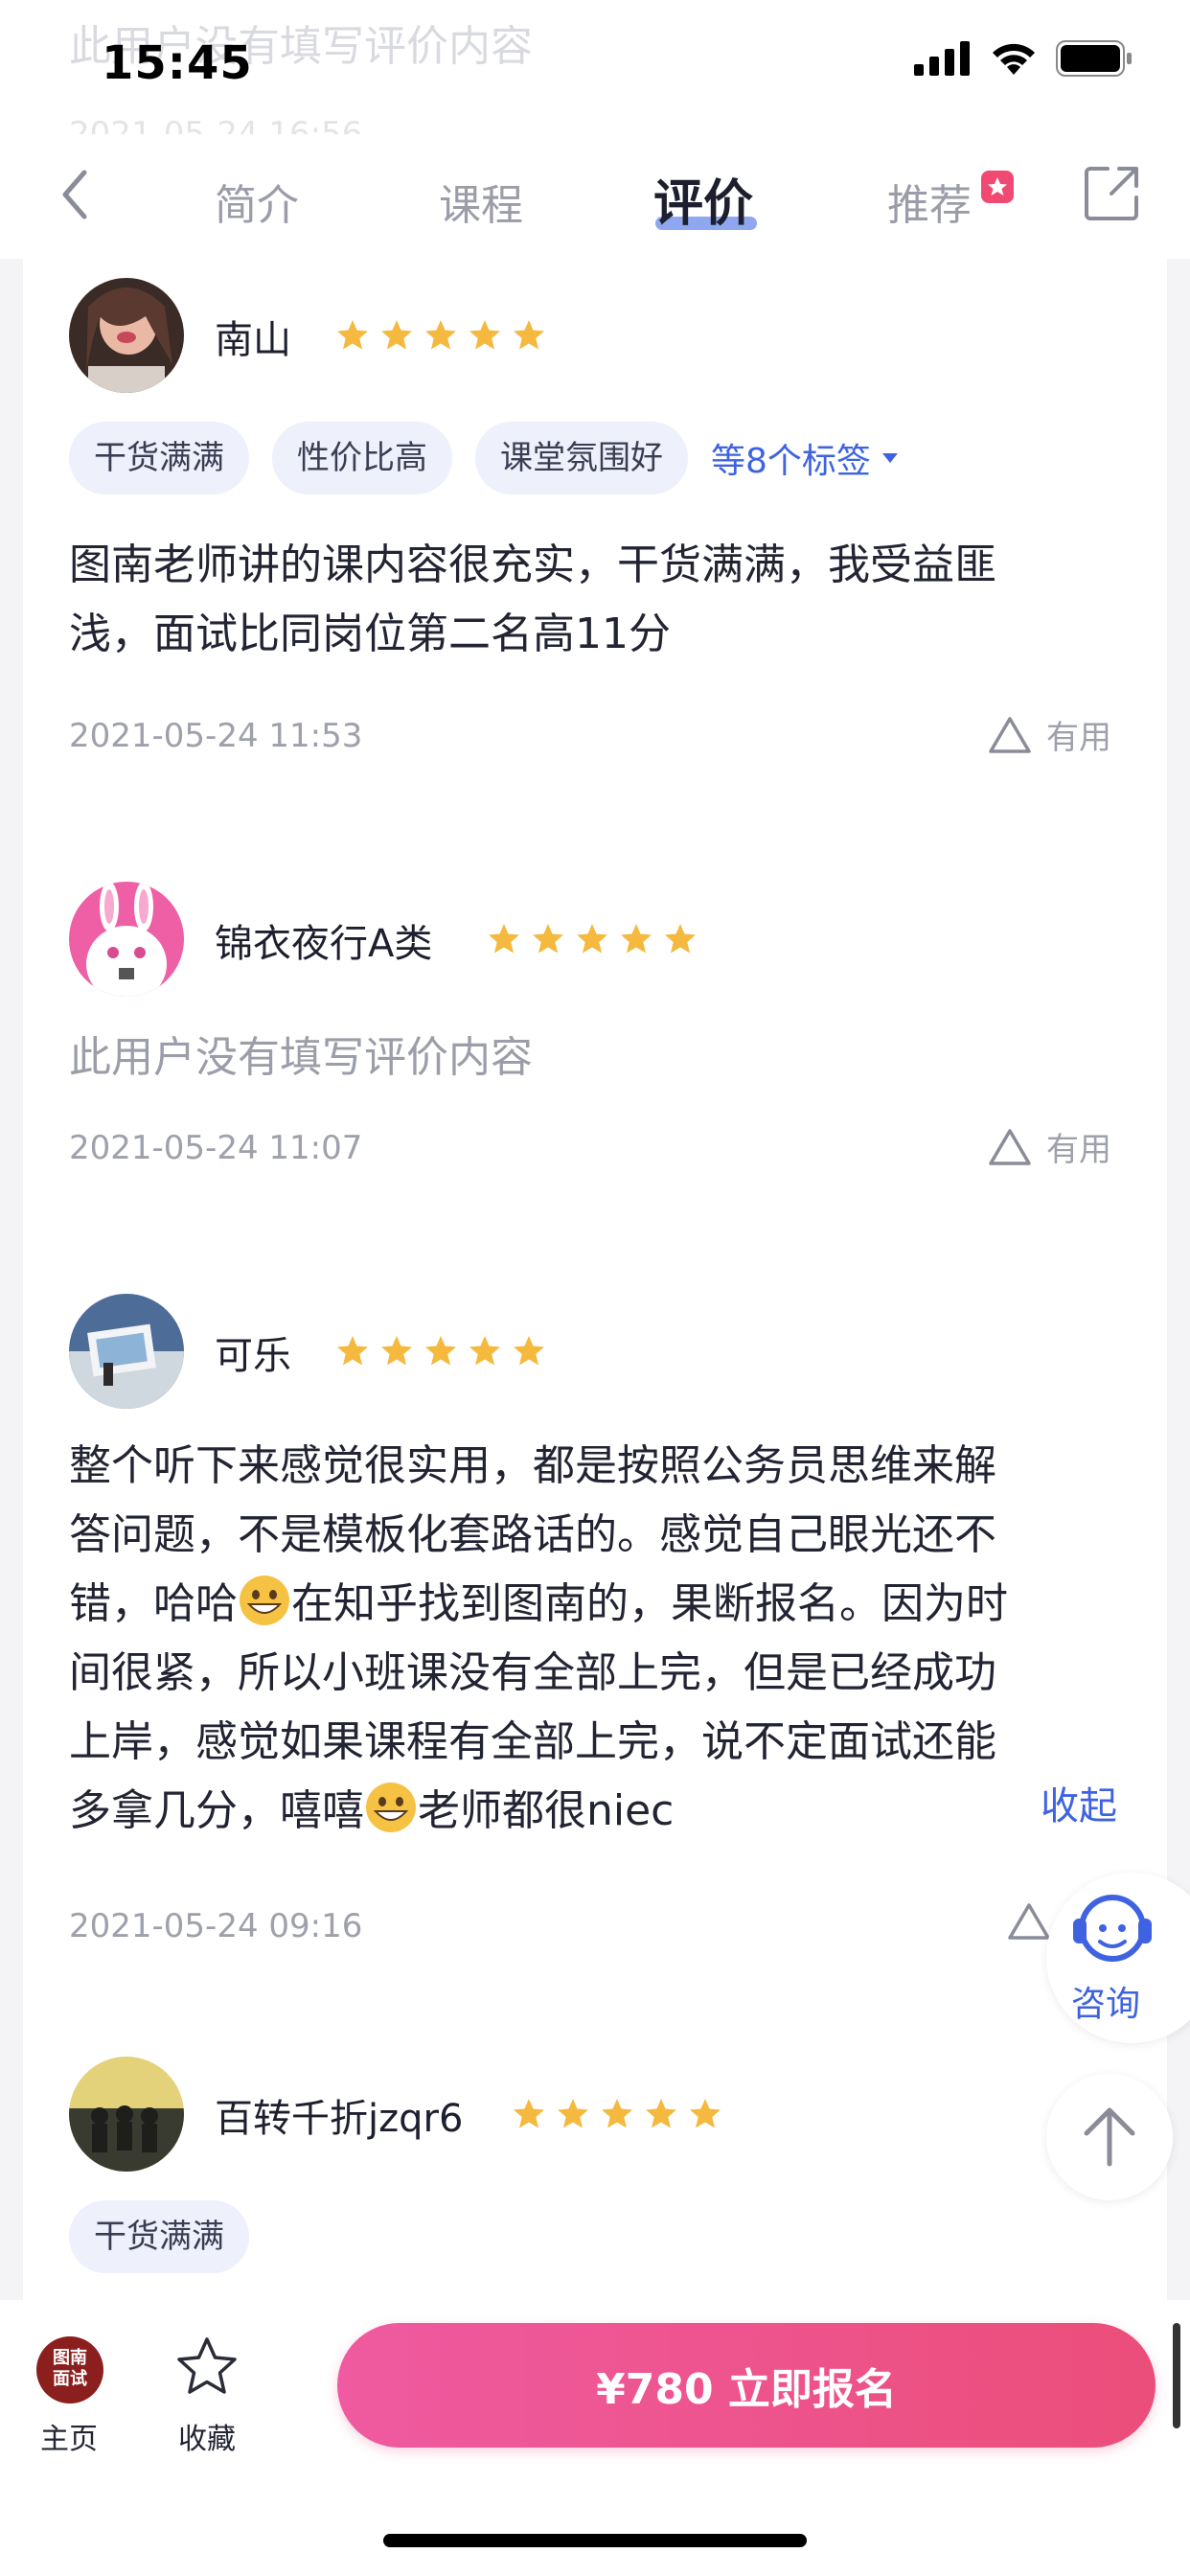  Describe the element at coordinates (370, 634) in the screenshot. I see `content-line: 浅，面试比同岗位第二名高11分` at that location.